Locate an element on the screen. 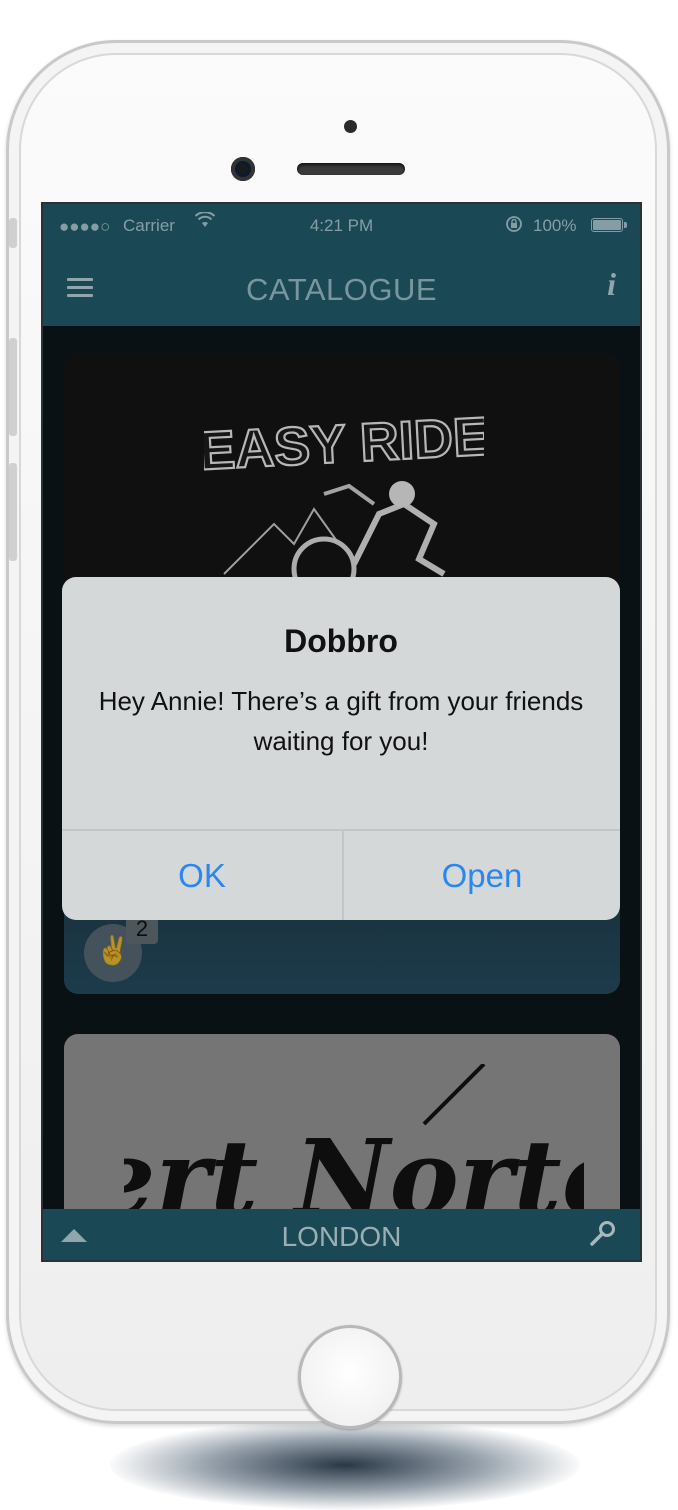 The height and width of the screenshot is (1510, 678). ok-button: OK is located at coordinates (202, 875).